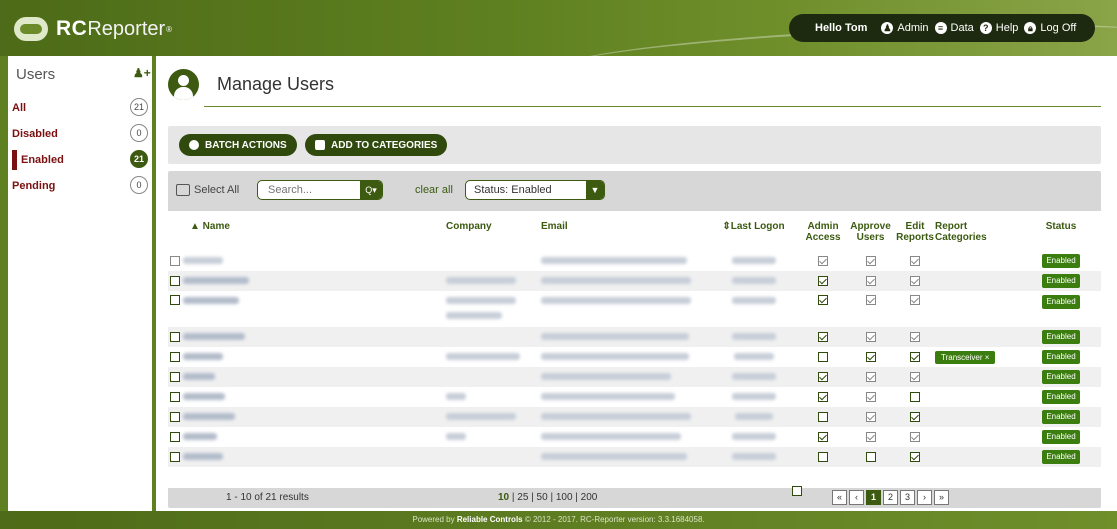 This screenshot has width=1117, height=529. What do you see at coordinates (267, 497) in the screenshot?
I see `results-count: 1 - 10 of 21 results` at bounding box center [267, 497].